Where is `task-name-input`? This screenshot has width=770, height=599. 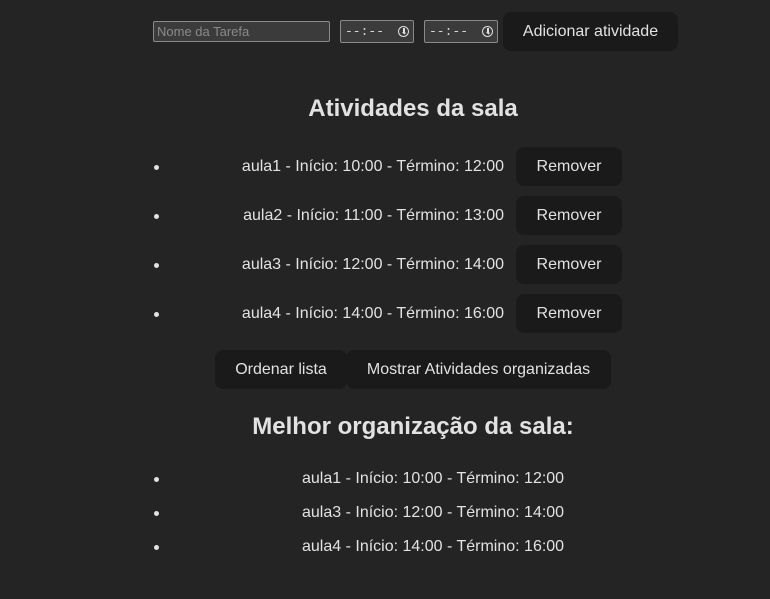
task-name-input is located at coordinates (241, 31).